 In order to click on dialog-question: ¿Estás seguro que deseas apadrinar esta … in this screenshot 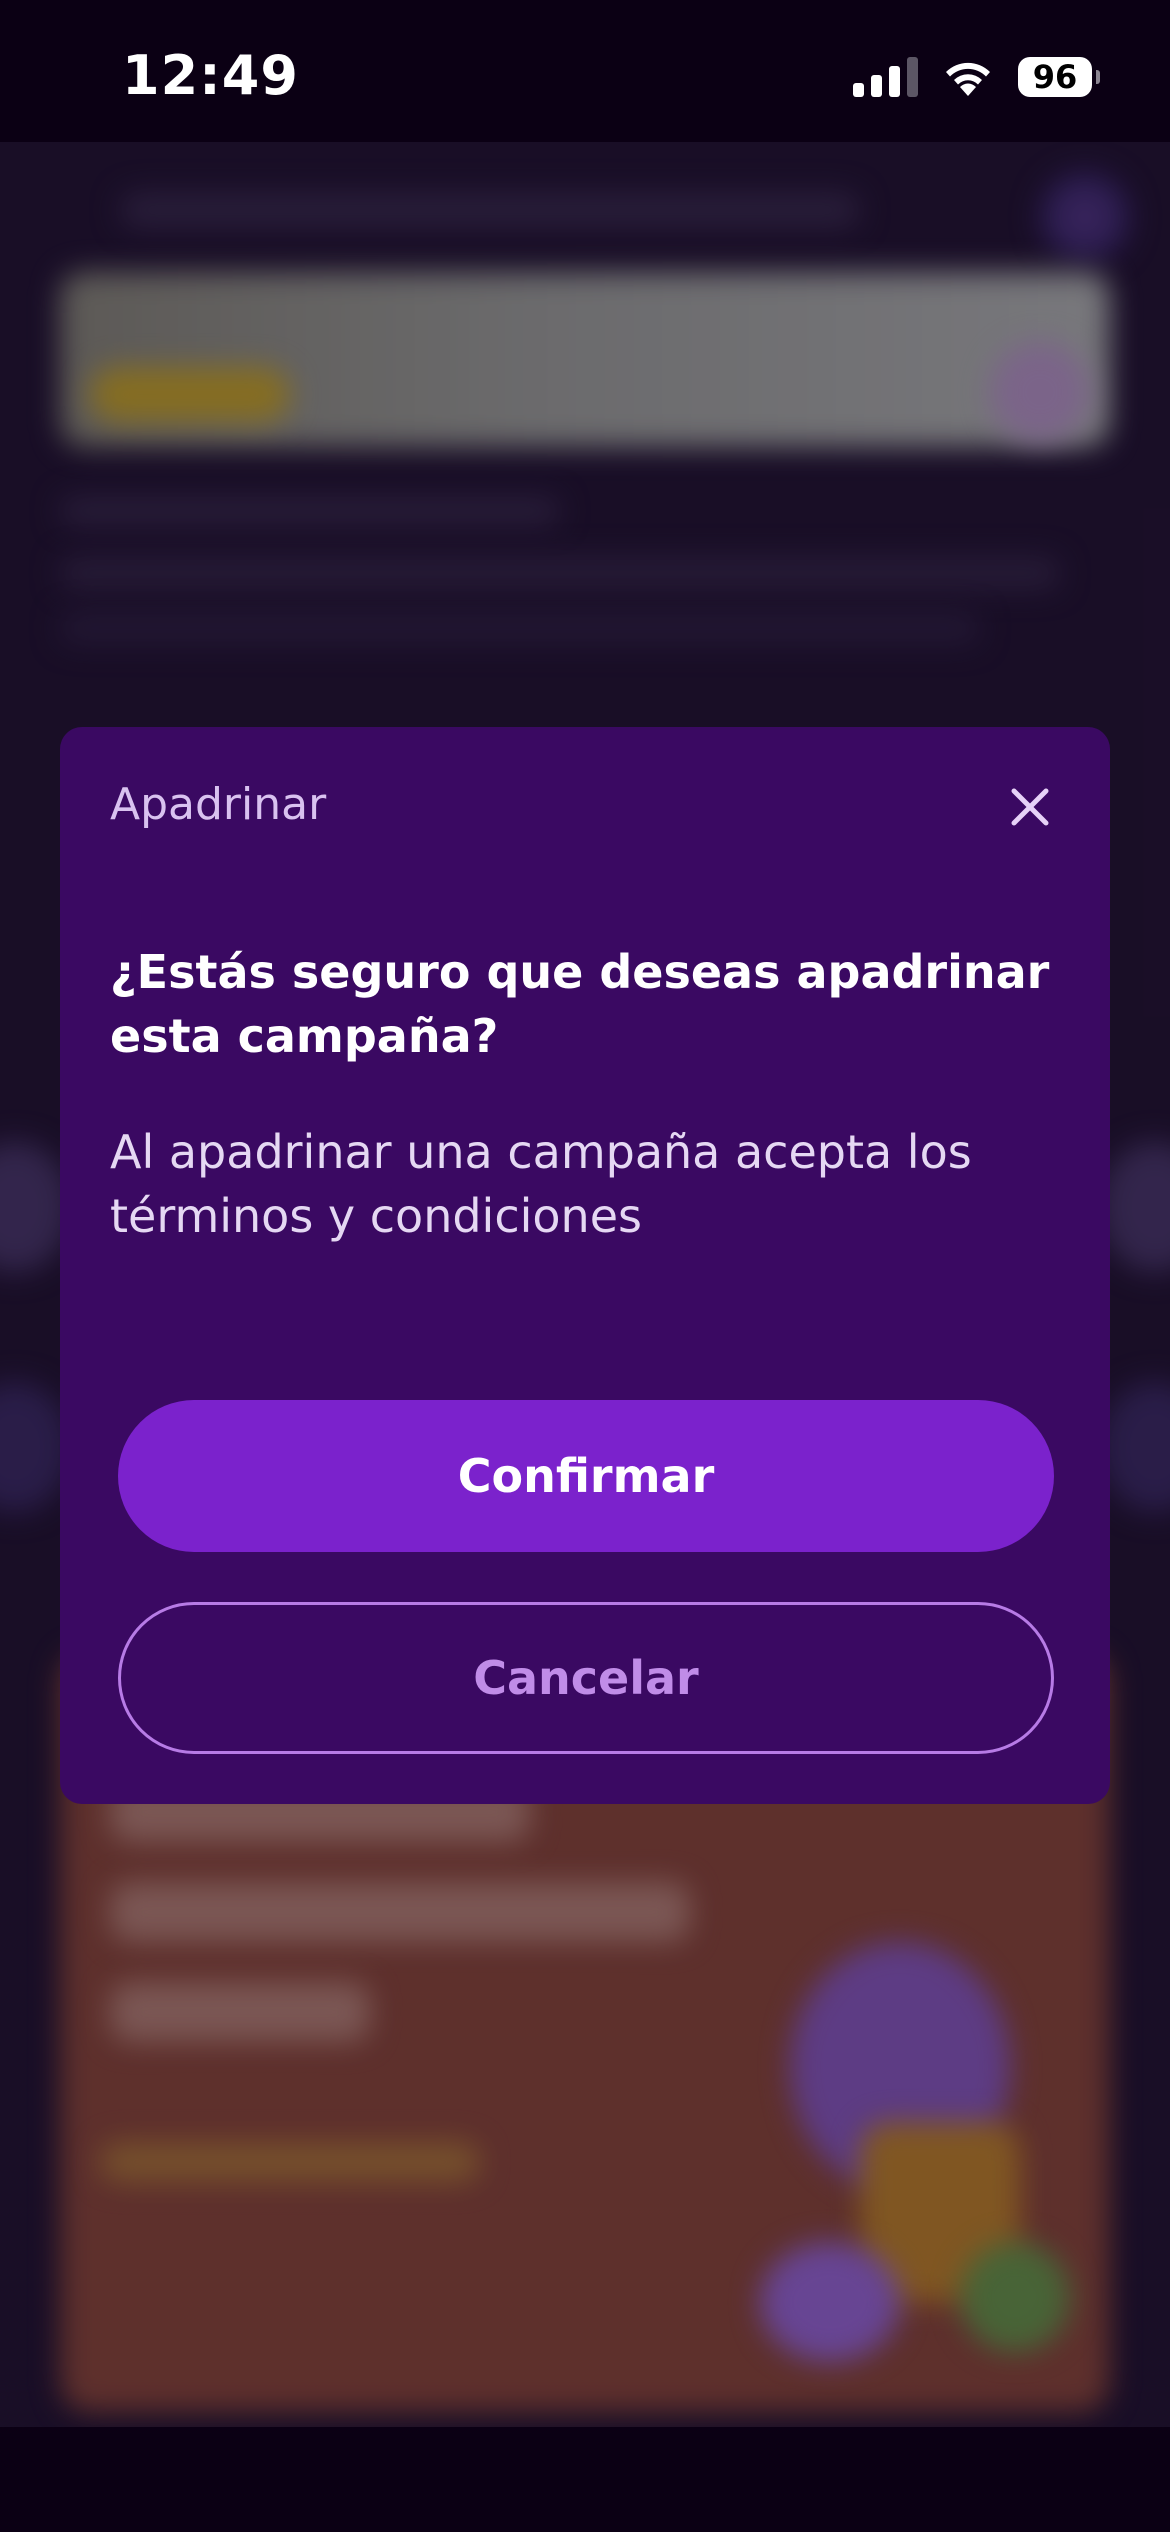, I will do `click(580, 1004)`.